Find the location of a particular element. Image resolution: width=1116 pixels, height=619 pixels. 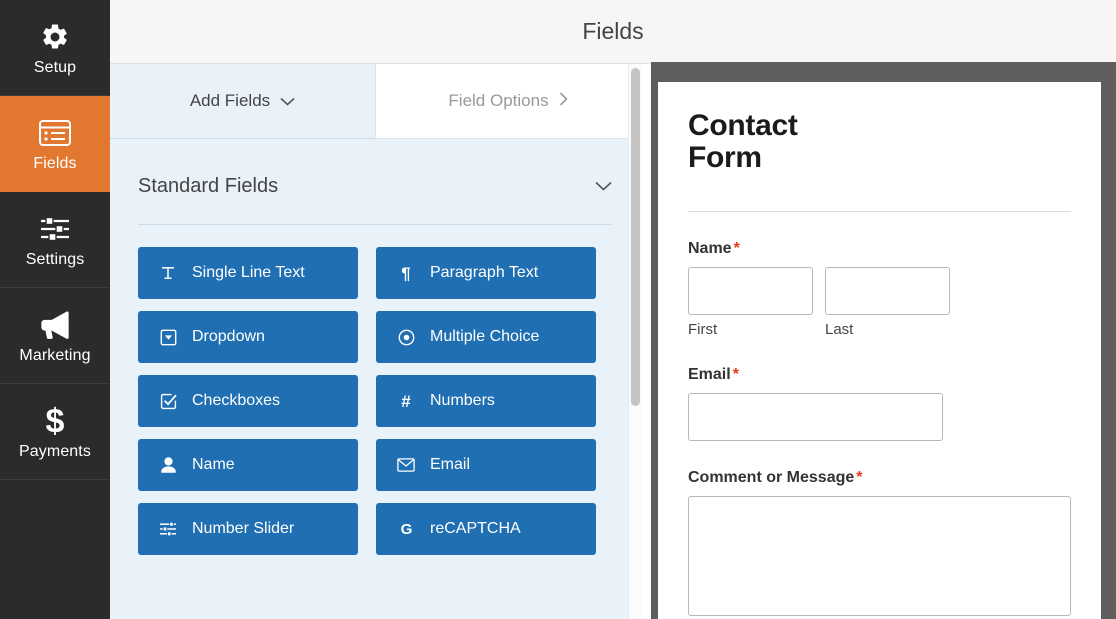

tab-add-fields: Add Fields is located at coordinates (242, 101).